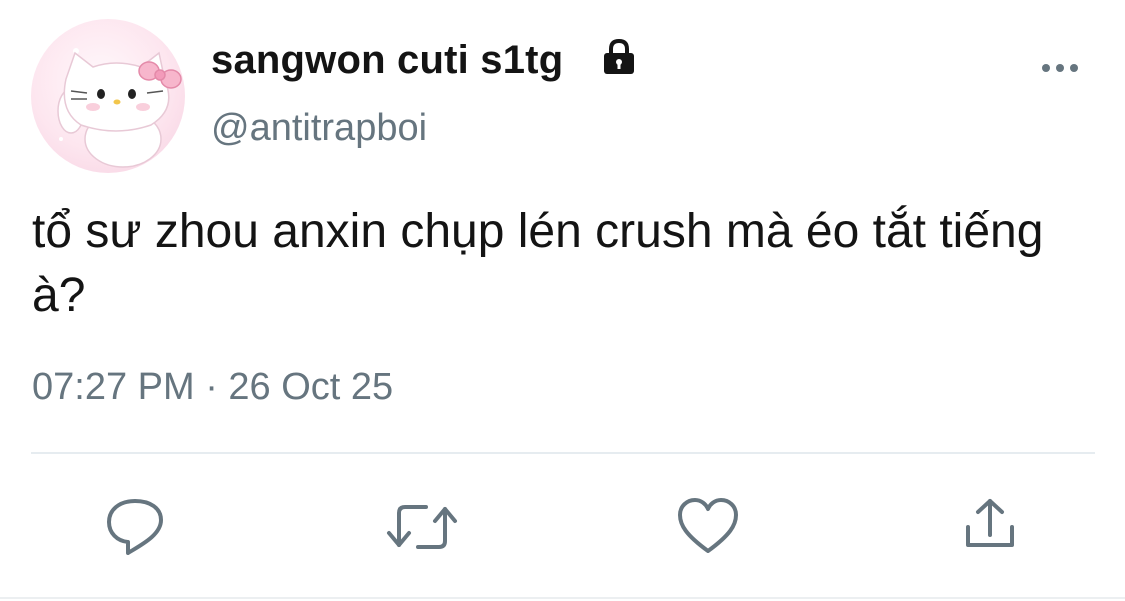  What do you see at coordinates (119, 108) in the screenshot?
I see `cat-avatar-icon` at bounding box center [119, 108].